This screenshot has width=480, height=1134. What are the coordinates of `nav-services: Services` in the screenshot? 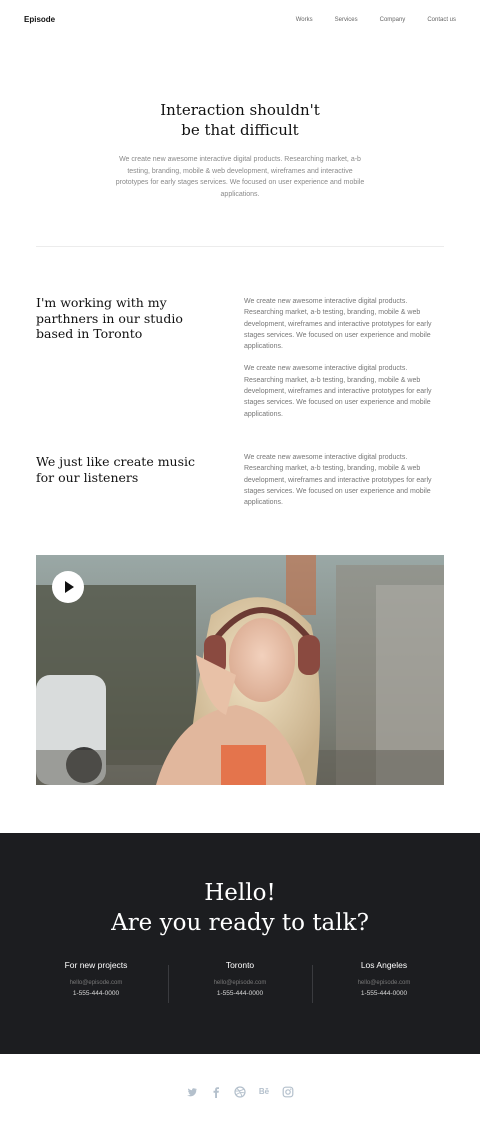 It's located at (346, 20).